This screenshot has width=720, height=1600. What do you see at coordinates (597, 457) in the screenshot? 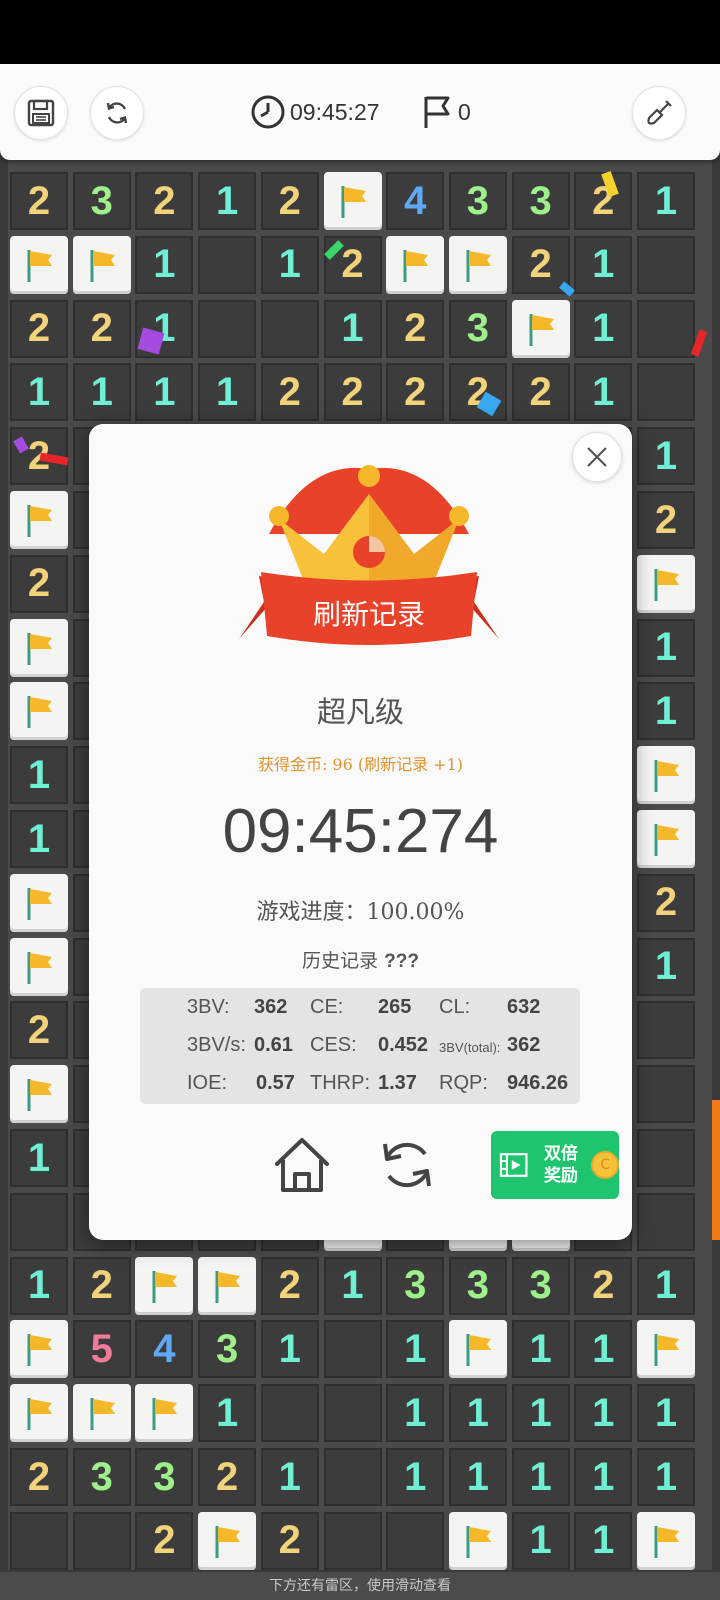
I see `close-button` at bounding box center [597, 457].